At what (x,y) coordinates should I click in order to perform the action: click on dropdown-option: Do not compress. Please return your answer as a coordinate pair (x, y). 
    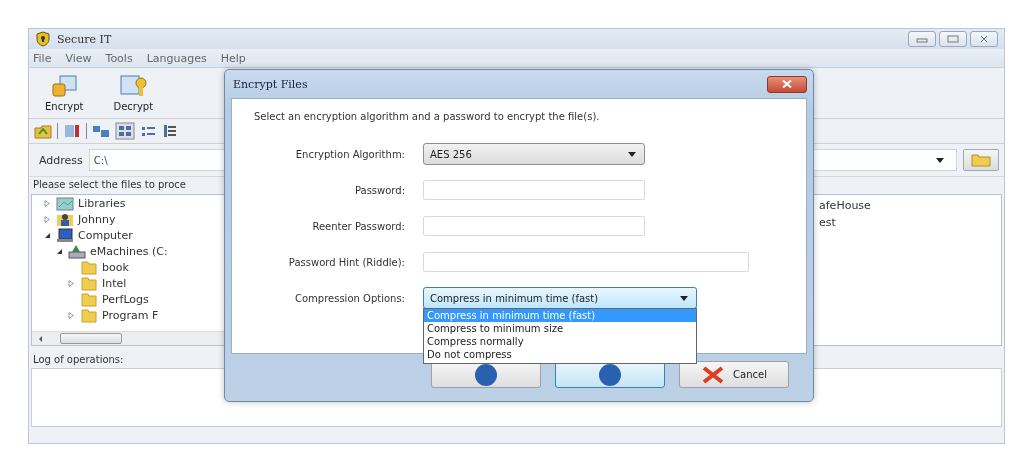
    Looking at the image, I should click on (560, 354).